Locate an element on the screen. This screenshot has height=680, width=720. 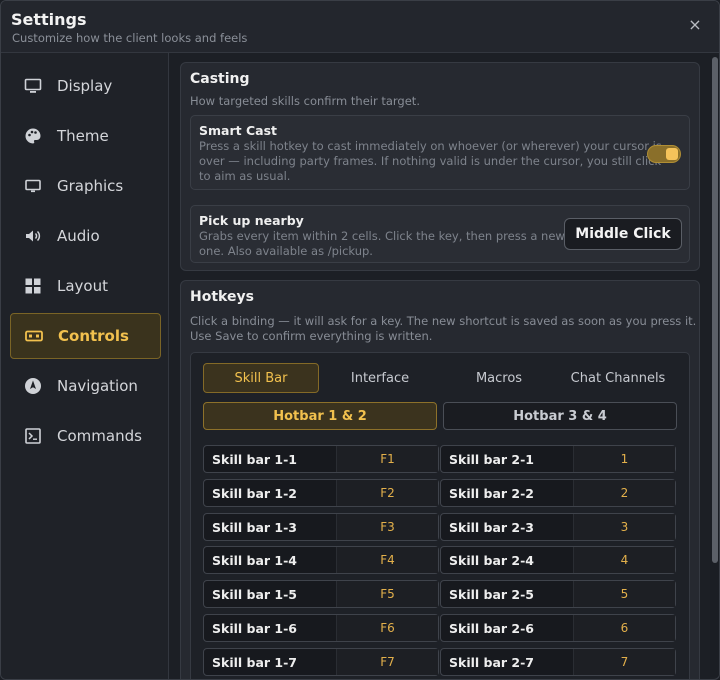
binding-row: Skill bar 2-6 6 is located at coordinates (558, 628).